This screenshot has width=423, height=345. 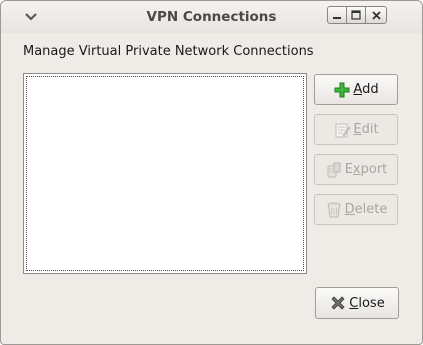 I want to click on trash-icon, so click(x=334, y=209).